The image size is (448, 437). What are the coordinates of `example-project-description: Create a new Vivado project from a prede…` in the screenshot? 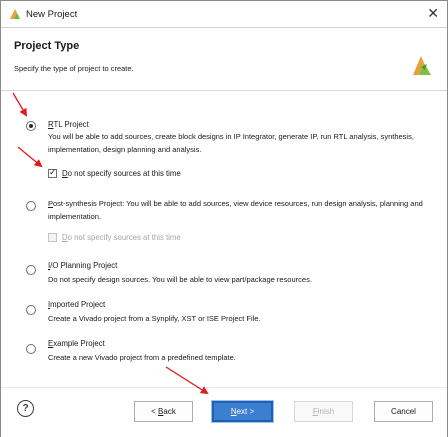 It's located at (142, 357).